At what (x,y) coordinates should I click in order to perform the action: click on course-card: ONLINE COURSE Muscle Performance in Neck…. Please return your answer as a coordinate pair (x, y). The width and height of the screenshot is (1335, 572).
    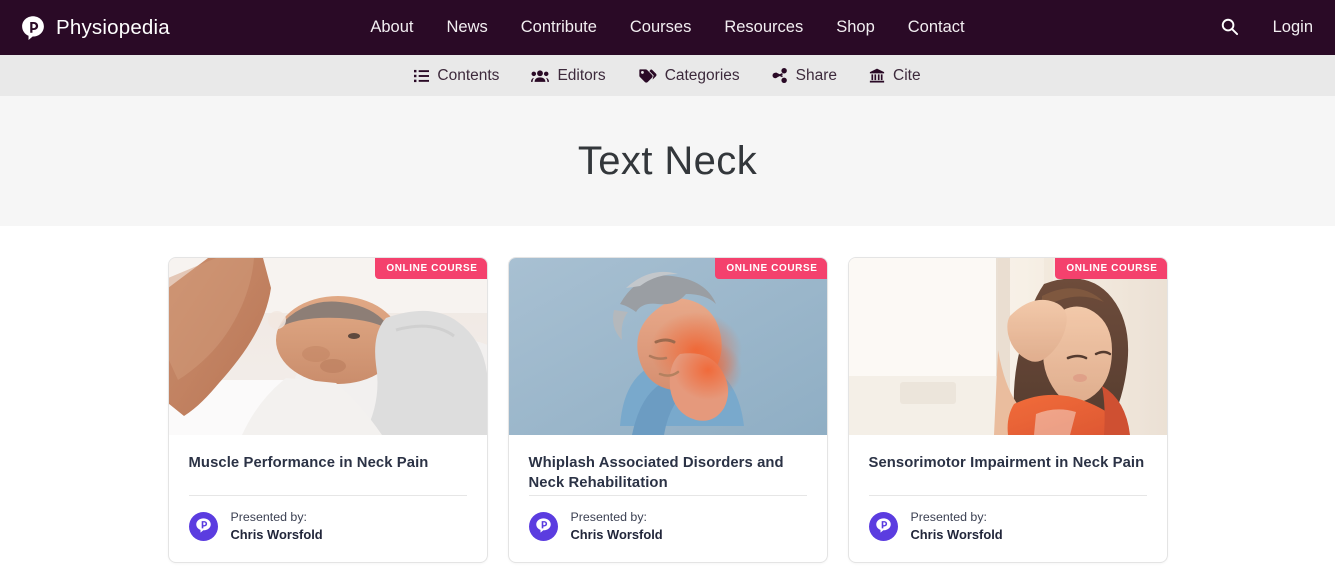
    Looking at the image, I should click on (327, 410).